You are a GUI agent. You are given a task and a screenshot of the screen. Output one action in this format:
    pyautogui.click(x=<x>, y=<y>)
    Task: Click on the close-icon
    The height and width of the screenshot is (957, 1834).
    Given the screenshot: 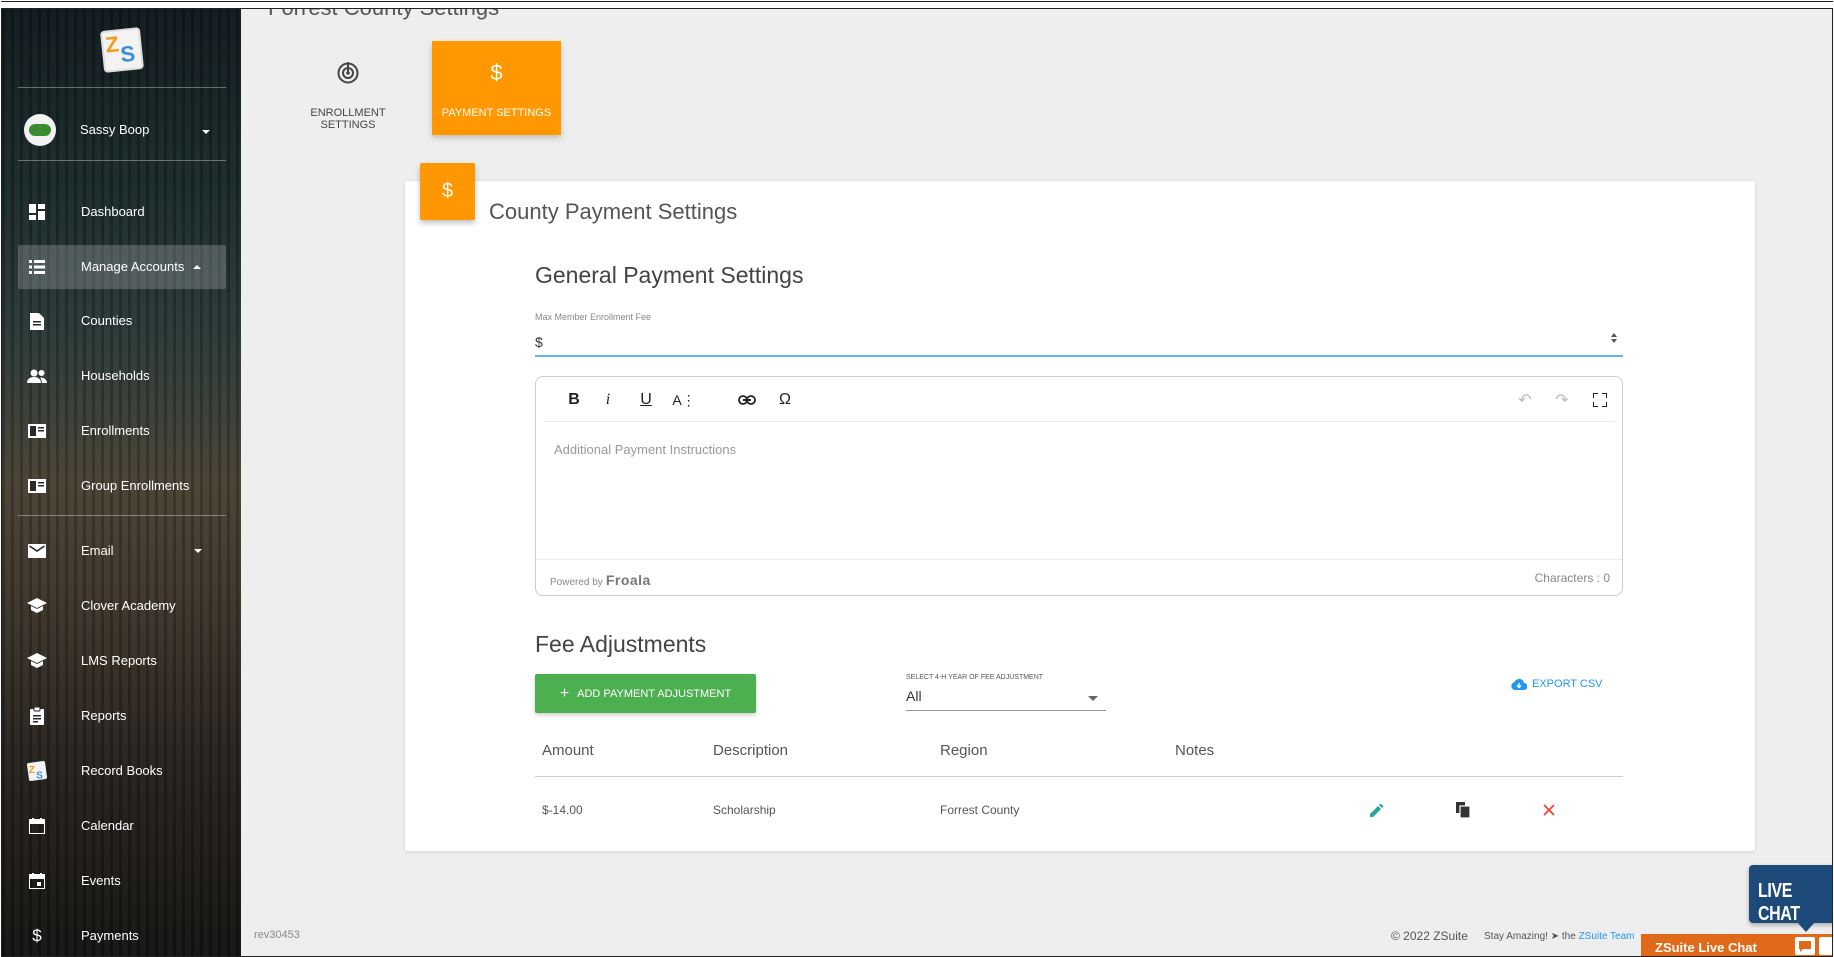 What is the action you would take?
    pyautogui.click(x=1549, y=810)
    